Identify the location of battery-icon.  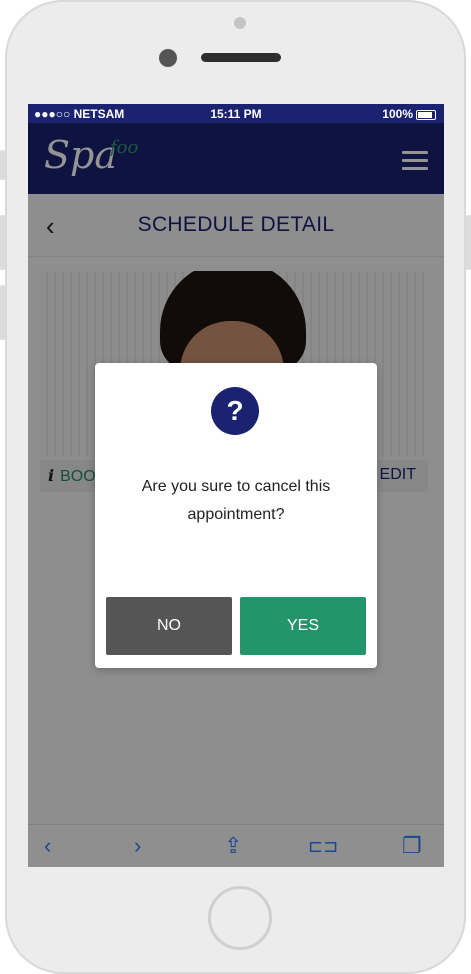
(426, 114).